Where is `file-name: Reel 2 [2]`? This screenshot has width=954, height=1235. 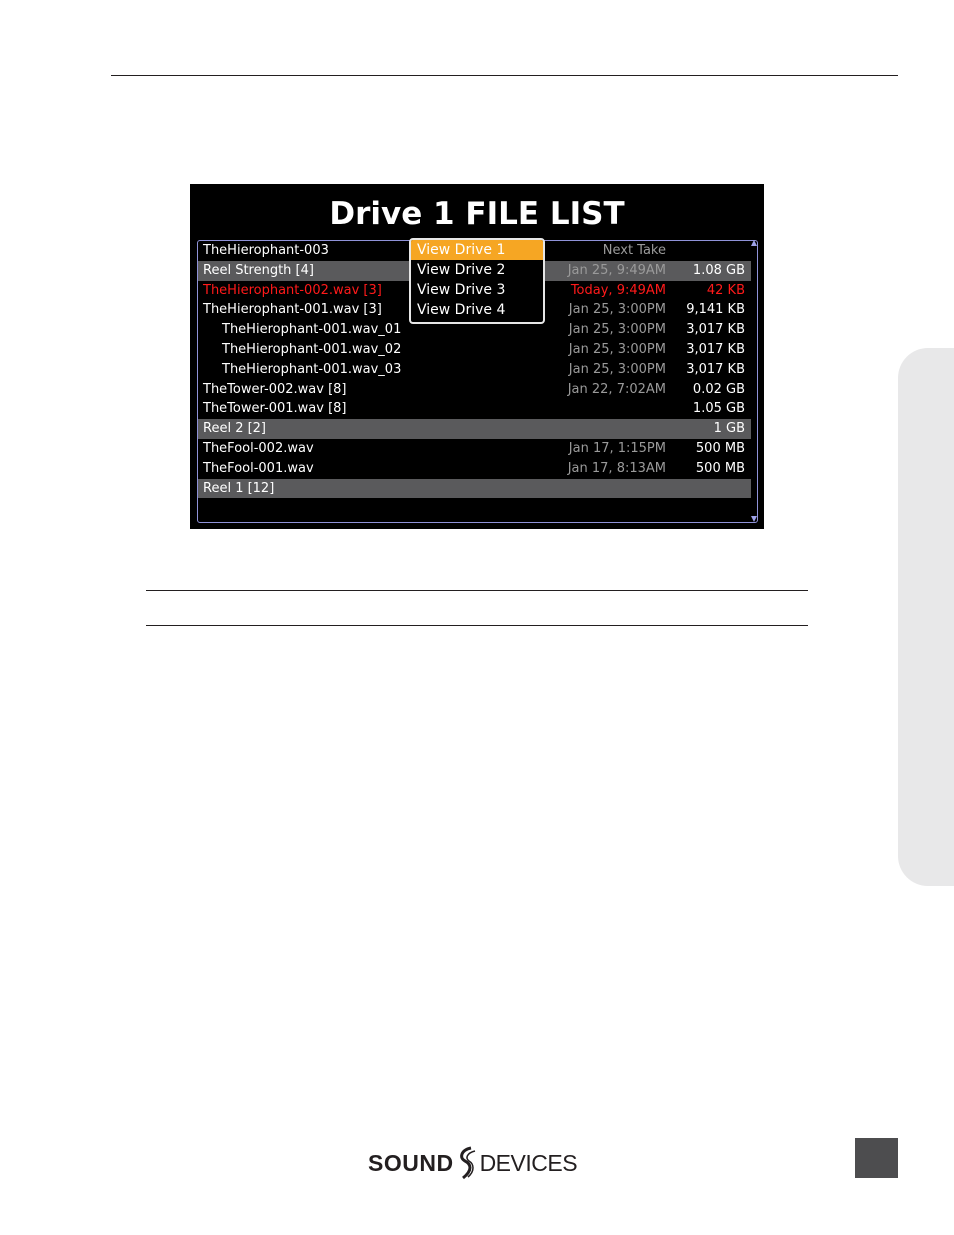 file-name: Reel 2 [2] is located at coordinates (235, 429).